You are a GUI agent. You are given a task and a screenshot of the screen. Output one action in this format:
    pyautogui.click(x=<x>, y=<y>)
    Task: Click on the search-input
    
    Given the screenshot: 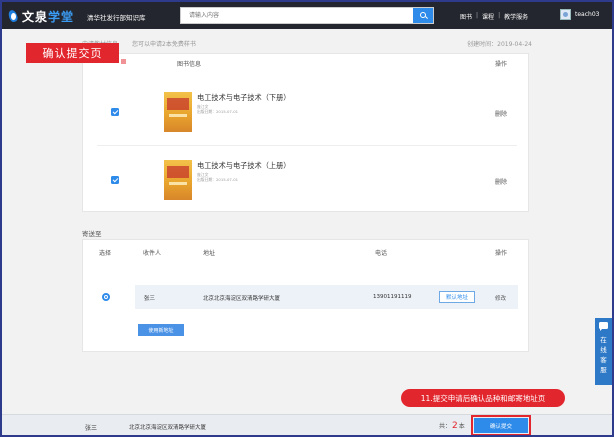 What is the action you would take?
    pyautogui.click(x=297, y=15)
    